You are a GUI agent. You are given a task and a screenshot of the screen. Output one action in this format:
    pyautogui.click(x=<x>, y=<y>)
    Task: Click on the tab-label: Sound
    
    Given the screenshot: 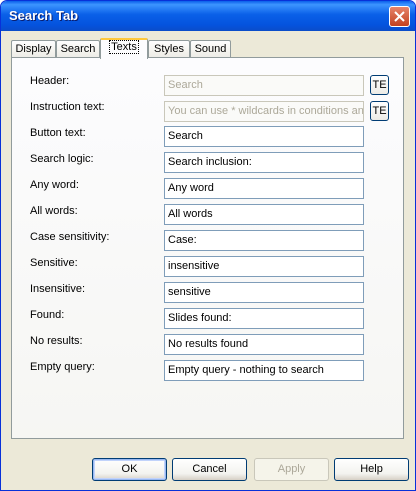 What is the action you would take?
    pyautogui.click(x=210, y=49)
    